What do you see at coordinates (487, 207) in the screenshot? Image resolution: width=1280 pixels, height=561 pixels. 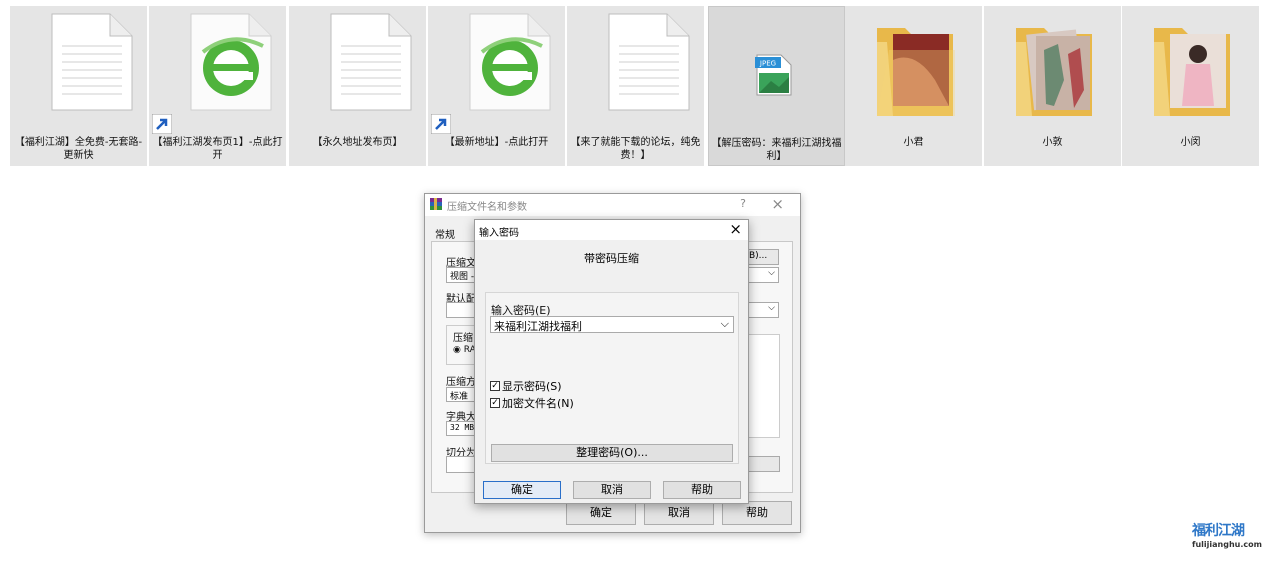 I see `dialog-title: 压缩文件名和参数` at bounding box center [487, 207].